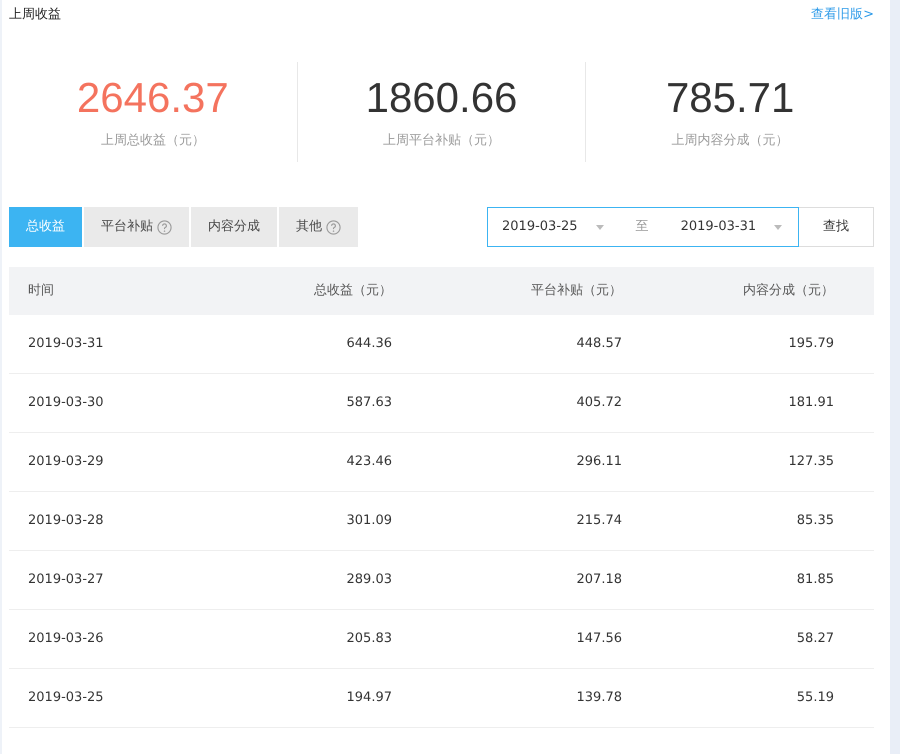  Describe the element at coordinates (369, 344) in the screenshot. I see `table-cell-text: 644.36` at that location.